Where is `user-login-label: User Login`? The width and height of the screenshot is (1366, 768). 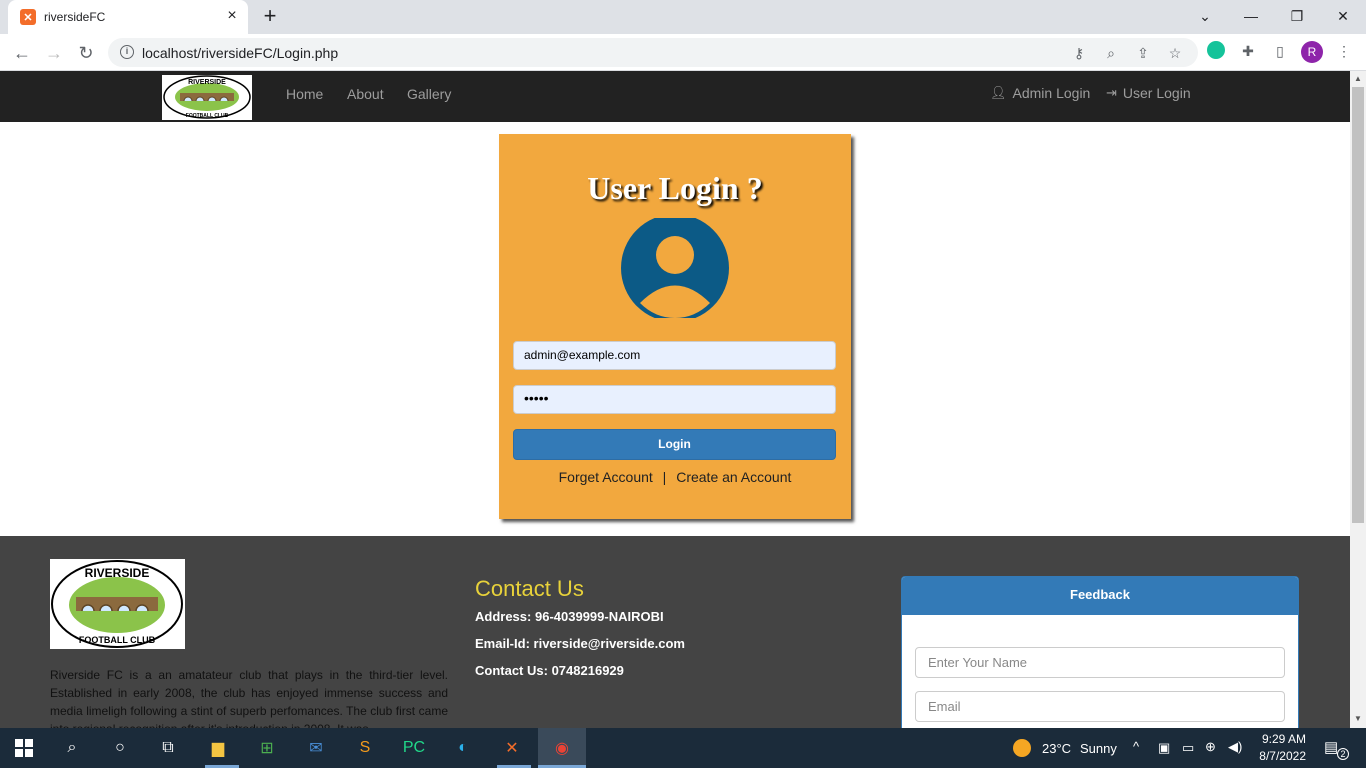
user-login-label: User Login is located at coordinates (1156, 93).